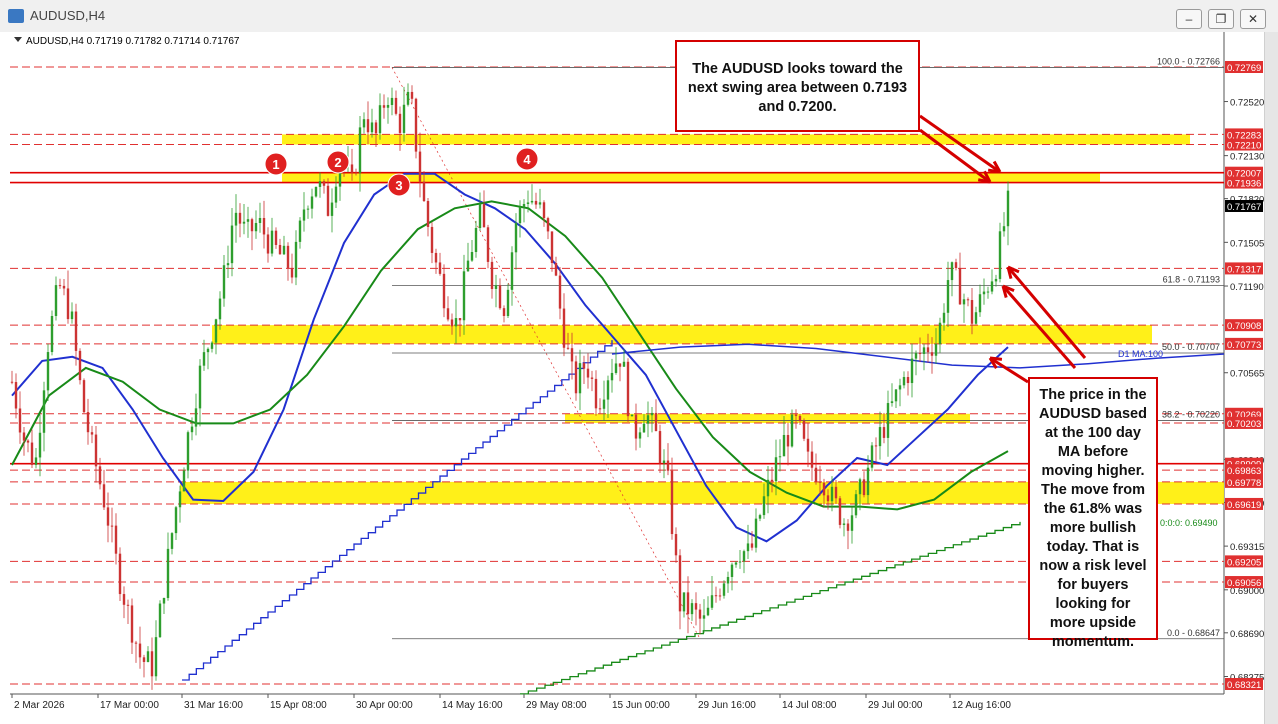  Describe the element at coordinates (68, 15) in the screenshot. I see `window-title: AUDUSD,H4` at that location.